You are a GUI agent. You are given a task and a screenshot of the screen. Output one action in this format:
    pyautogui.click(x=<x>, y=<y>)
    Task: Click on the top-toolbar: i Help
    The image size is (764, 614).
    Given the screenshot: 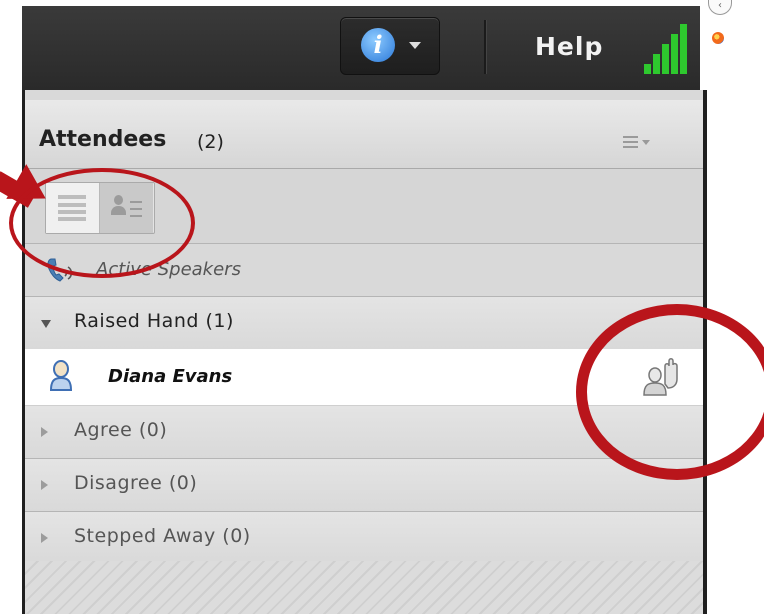 What is the action you would take?
    pyautogui.click(x=361, y=48)
    